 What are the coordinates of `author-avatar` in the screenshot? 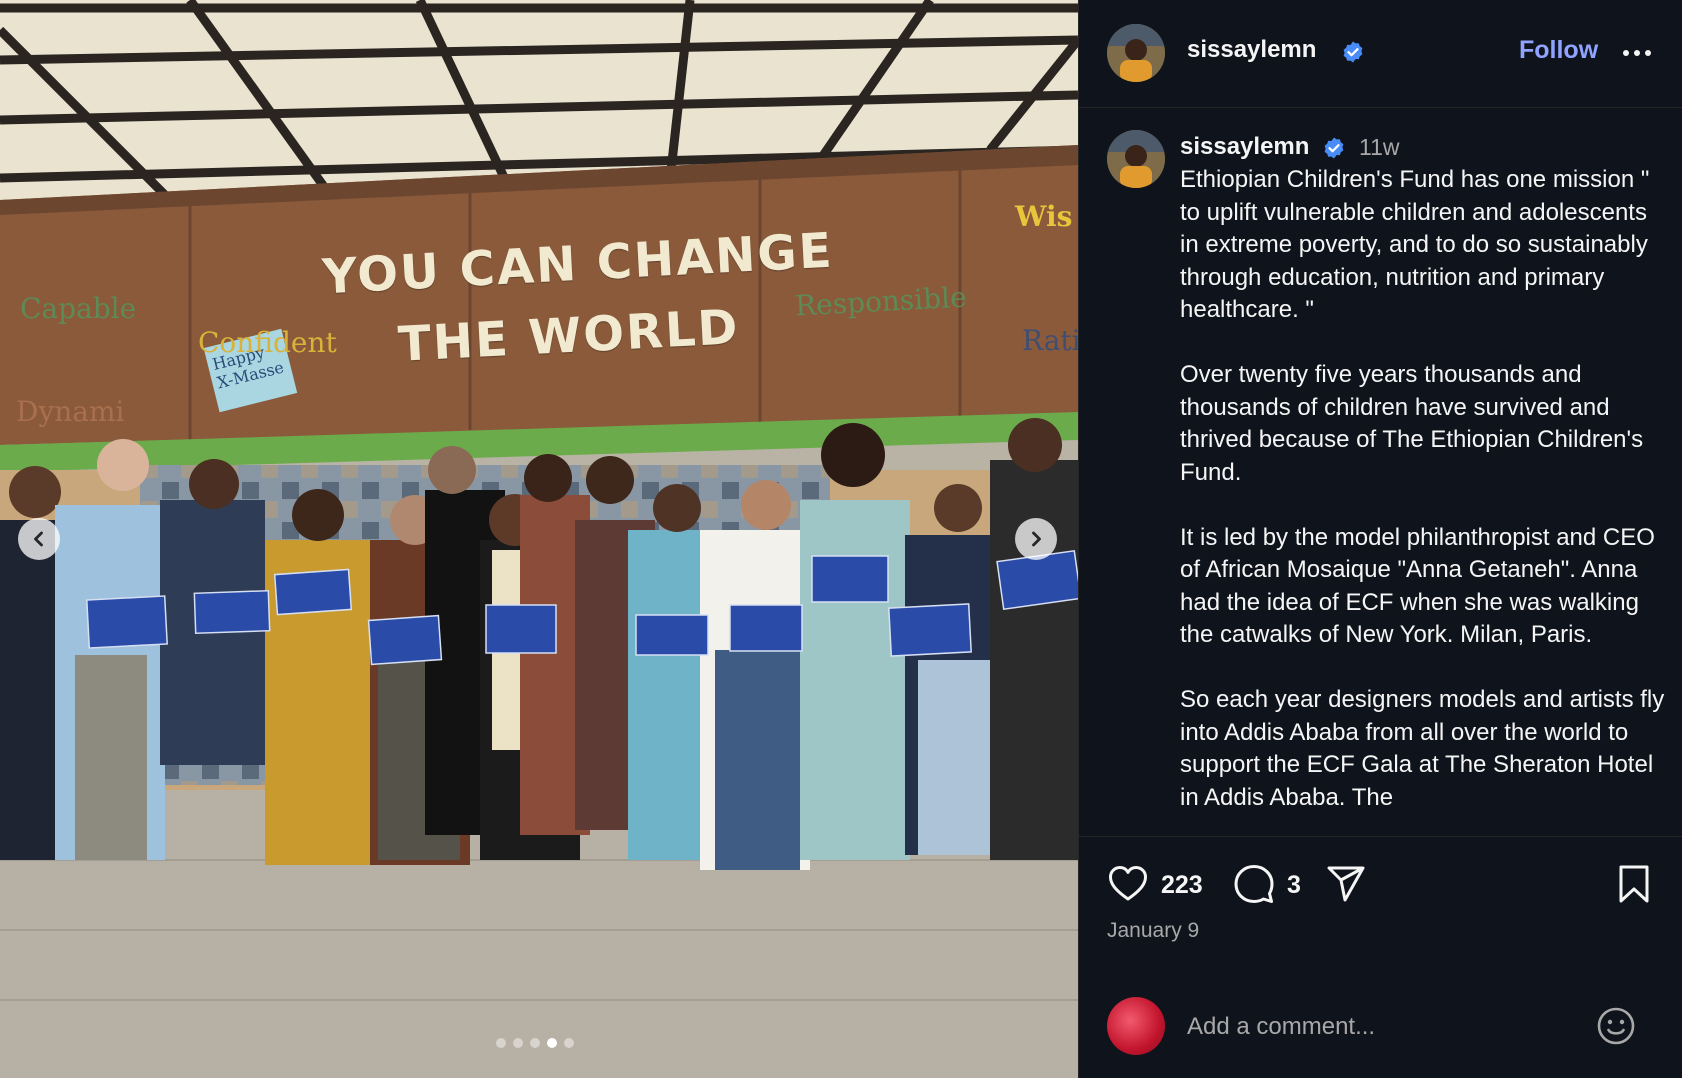 It's located at (1136, 53).